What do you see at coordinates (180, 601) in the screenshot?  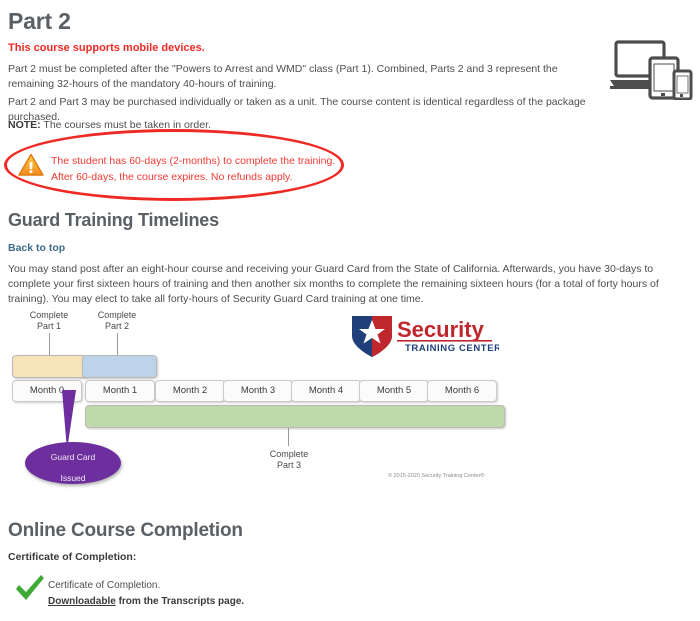 I see `certificate-line-2-rest: from the Transcripts page.` at bounding box center [180, 601].